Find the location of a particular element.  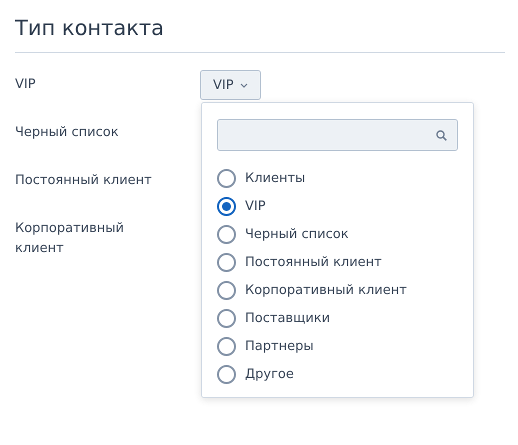

field-label: Черный список is located at coordinates (67, 133).